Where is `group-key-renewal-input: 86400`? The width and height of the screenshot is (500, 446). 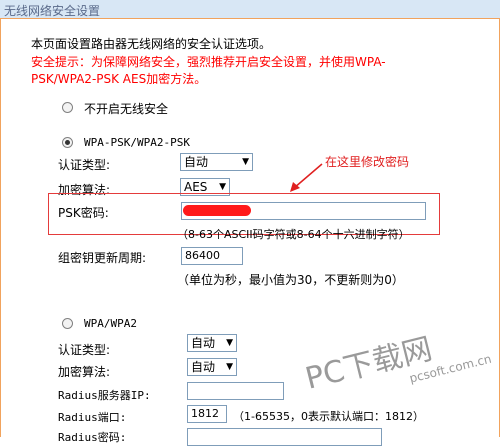 group-key-renewal-input: 86400 is located at coordinates (212, 256).